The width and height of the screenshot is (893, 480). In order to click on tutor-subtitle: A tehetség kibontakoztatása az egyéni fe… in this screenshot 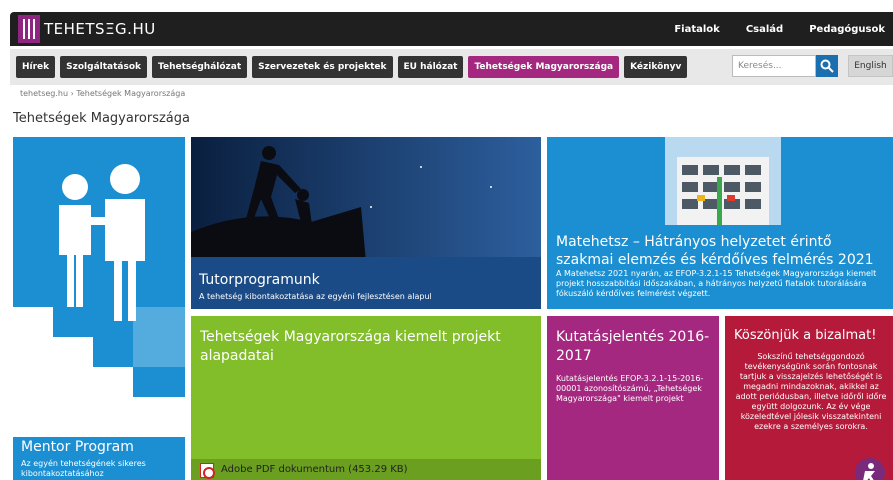, I will do `click(315, 296)`.